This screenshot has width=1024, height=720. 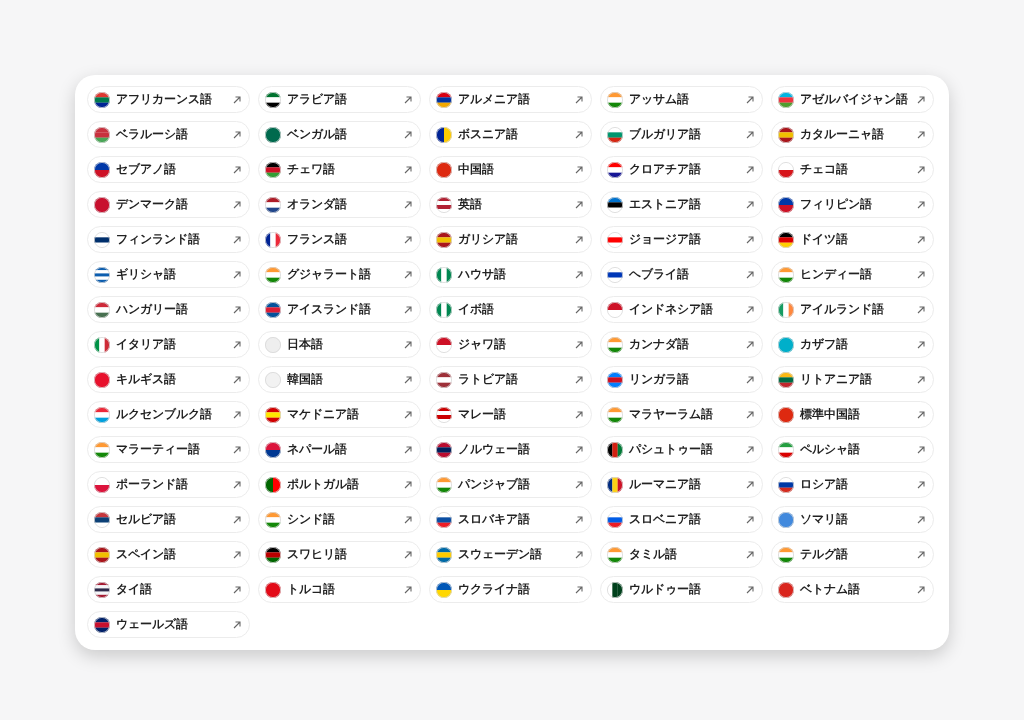 What do you see at coordinates (681, 484) in the screenshot?
I see `language-link: ルーマニア語` at bounding box center [681, 484].